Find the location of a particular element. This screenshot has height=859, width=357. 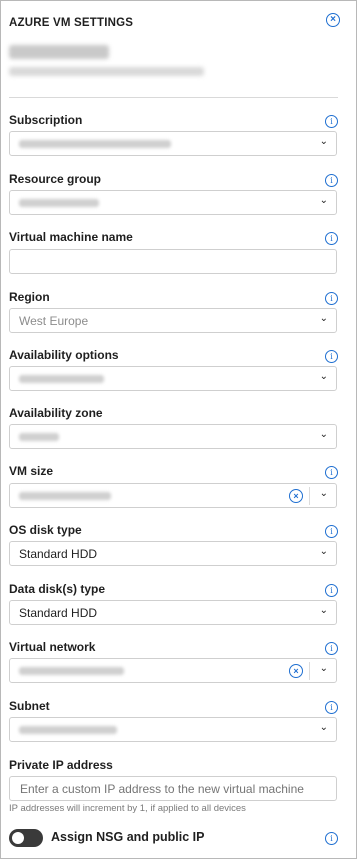

subnet-select: ⌄ is located at coordinates (173, 729).